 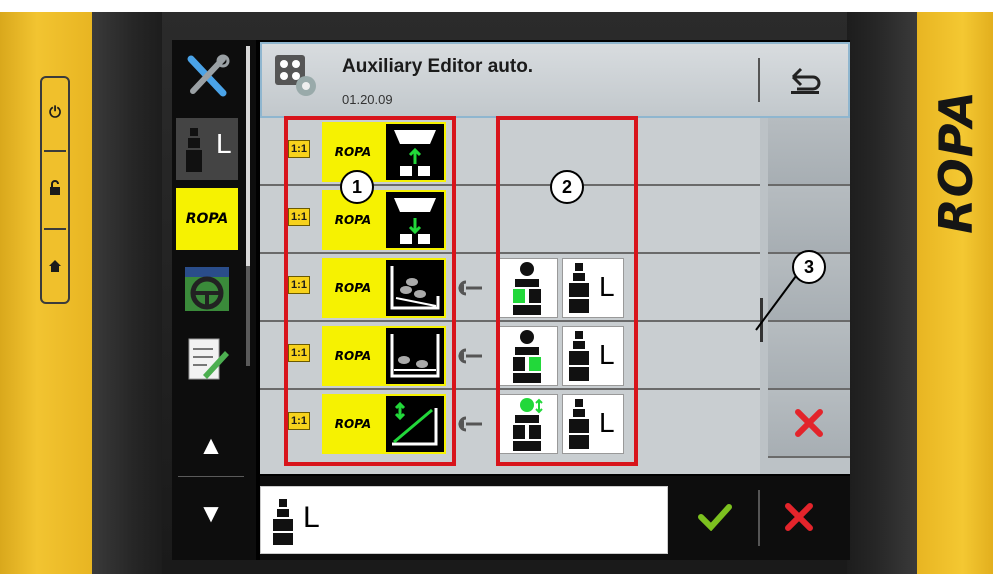 I want to click on unlock-icon, so click(x=55, y=188).